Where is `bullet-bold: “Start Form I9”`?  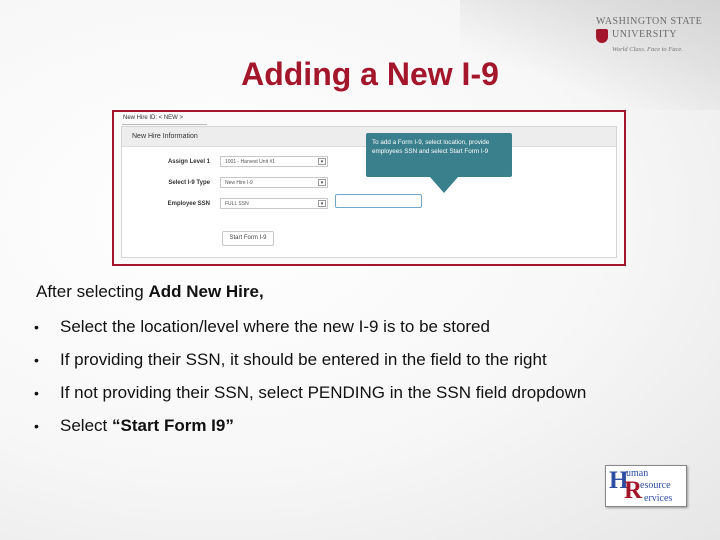
bullet-bold: “Start Form I9” is located at coordinates (172, 425).